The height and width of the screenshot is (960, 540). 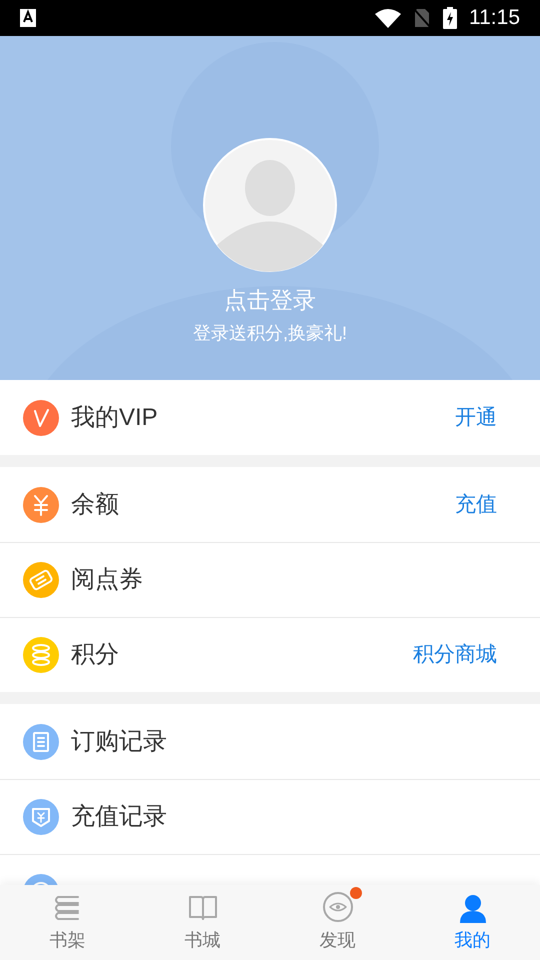 I want to click on menu-label: 订购记录, so click(x=119, y=741).